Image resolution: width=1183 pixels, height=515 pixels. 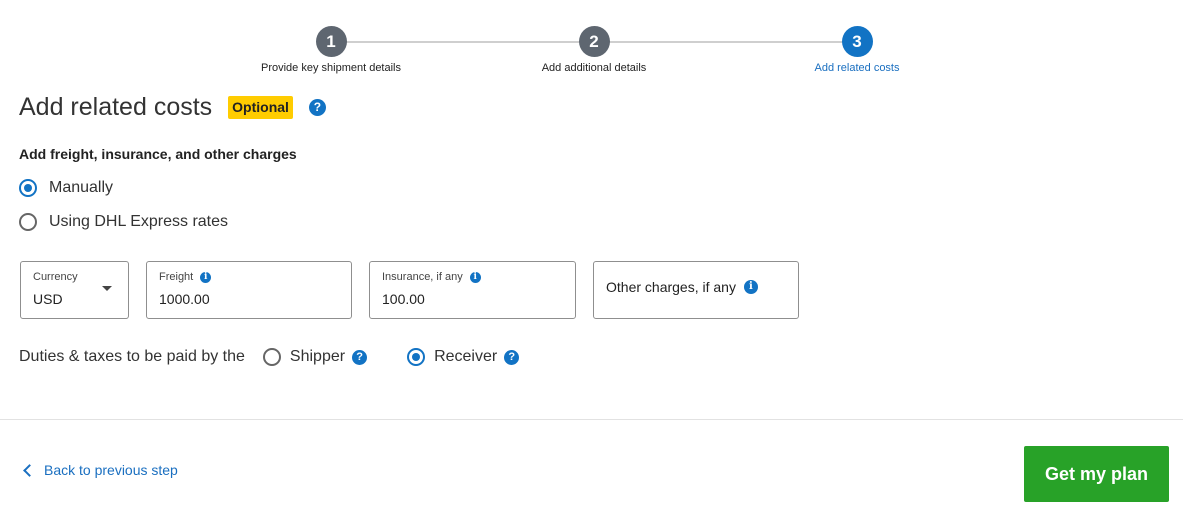 I want to click on footer-divider, so click(x=591, y=419).